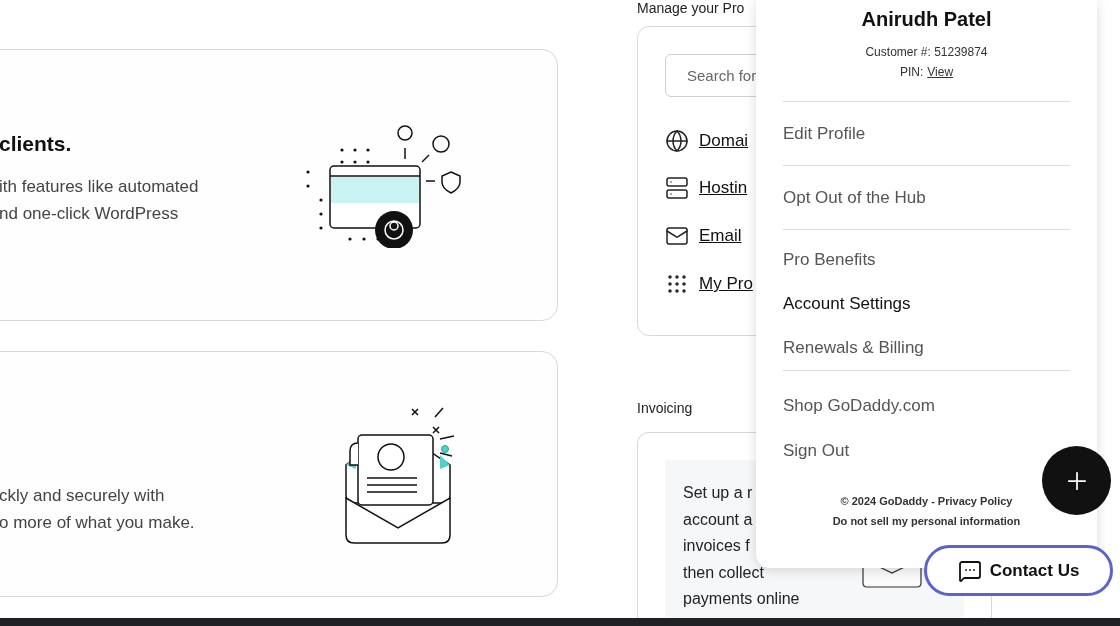  I want to click on card-description: o more of what you make., so click(97, 522).